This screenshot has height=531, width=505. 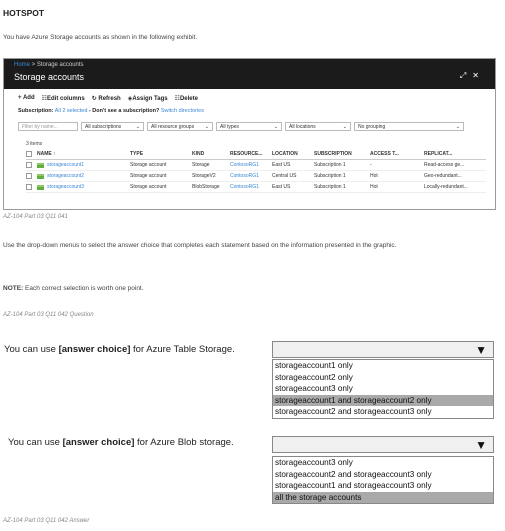 What do you see at coordinates (49, 77) in the screenshot?
I see `blade-title: Storage accounts` at bounding box center [49, 77].